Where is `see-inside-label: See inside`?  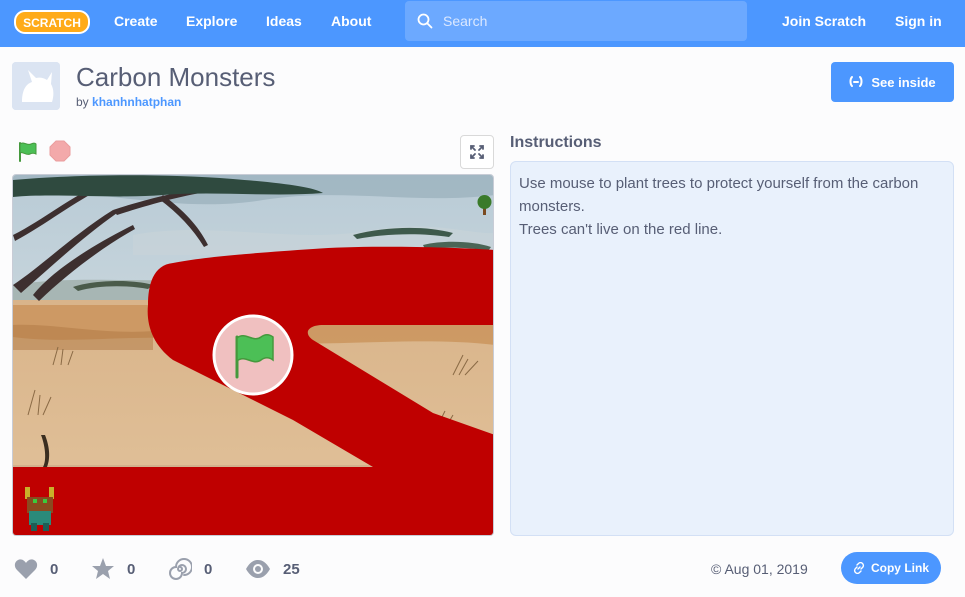 see-inside-label: See inside is located at coordinates (903, 82).